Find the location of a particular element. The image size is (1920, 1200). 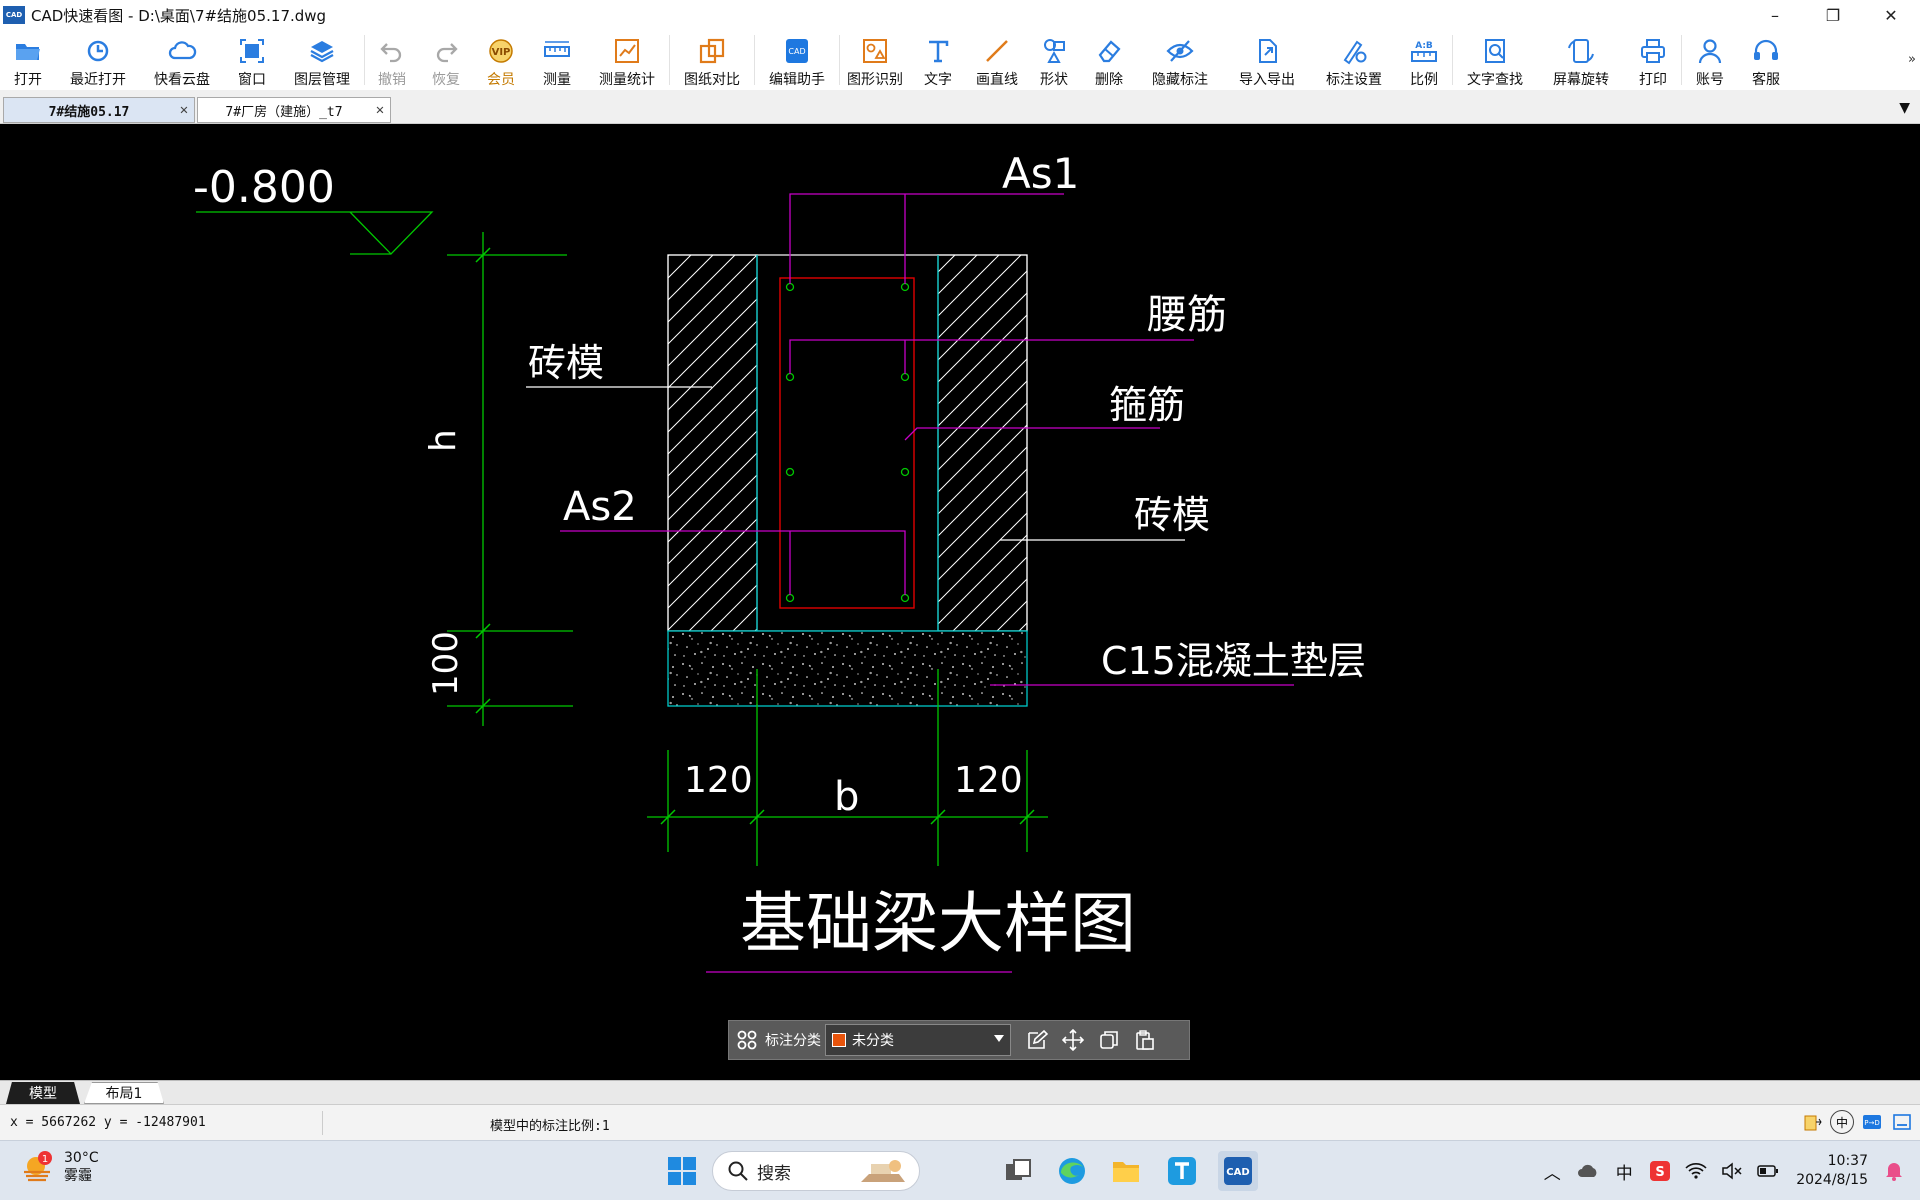

edit-assistant-button: CAD 编辑助手 is located at coordinates (797, 60).